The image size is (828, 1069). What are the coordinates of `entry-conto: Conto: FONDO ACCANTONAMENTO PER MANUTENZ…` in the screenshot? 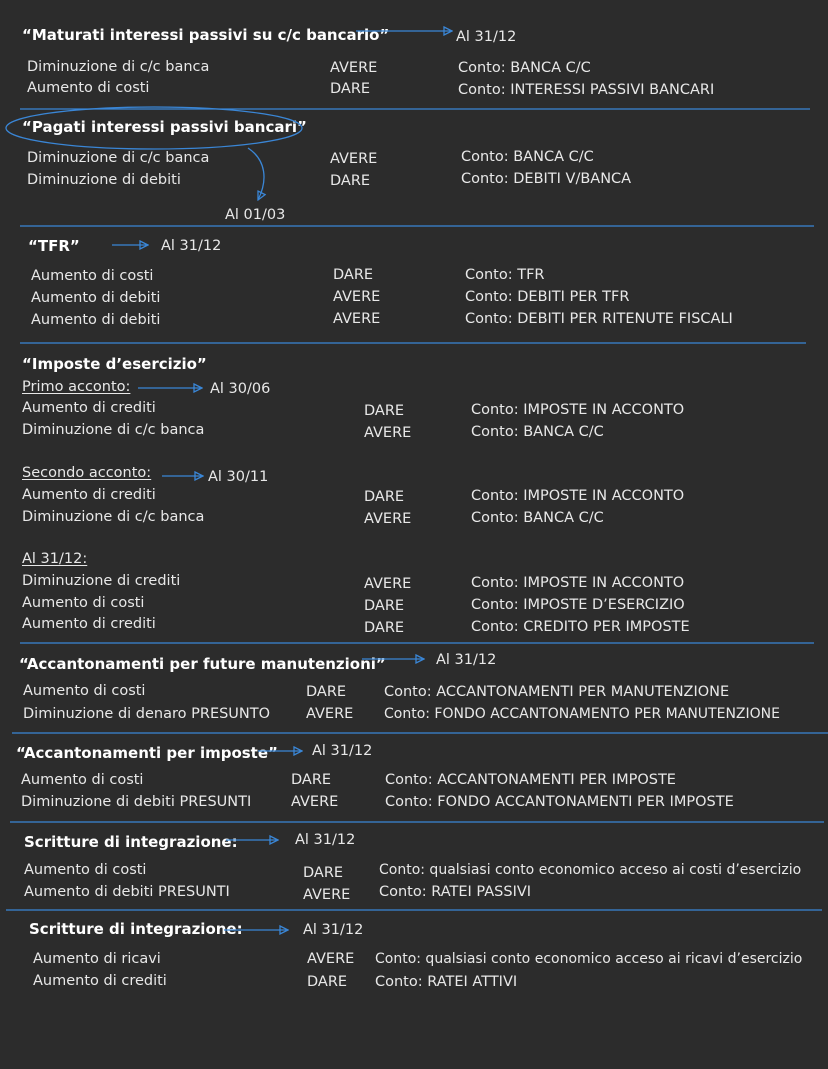 It's located at (582, 714).